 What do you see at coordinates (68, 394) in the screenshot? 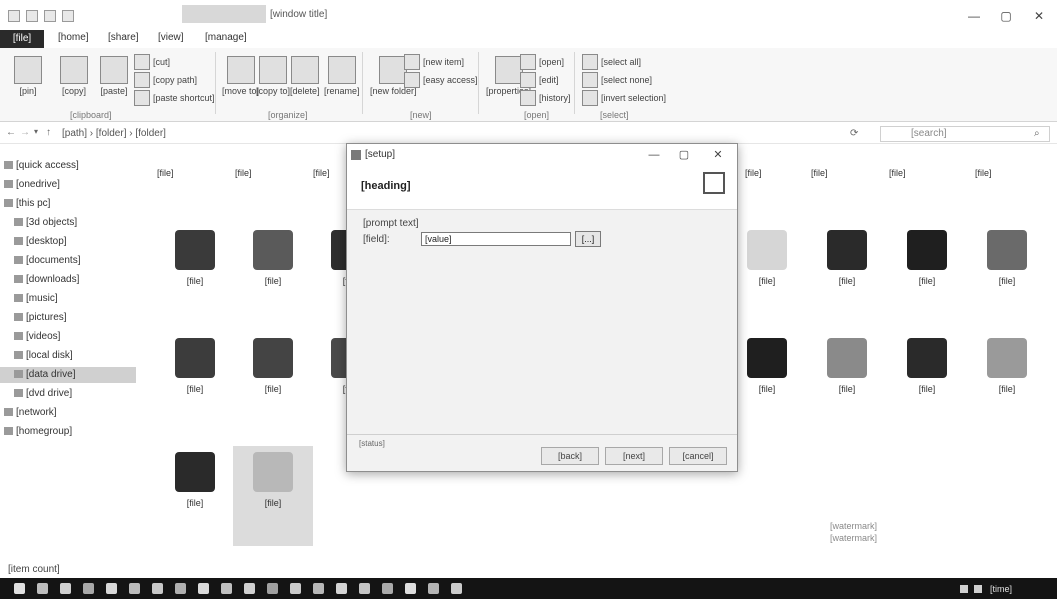
I see `nav-item: [dvd drive]` at bounding box center [68, 394].